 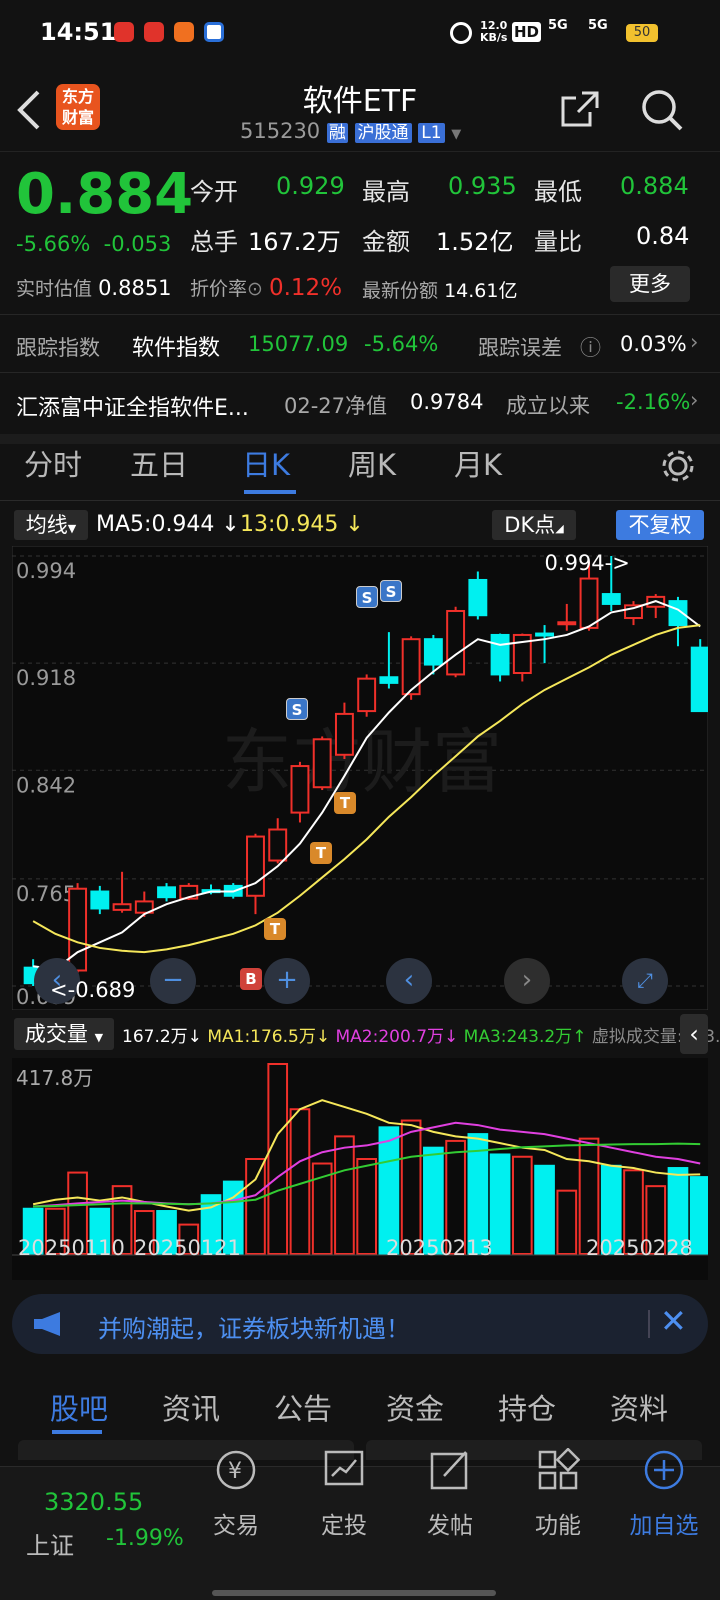 I want to click on megaphone-icon, so click(x=47, y=1324).